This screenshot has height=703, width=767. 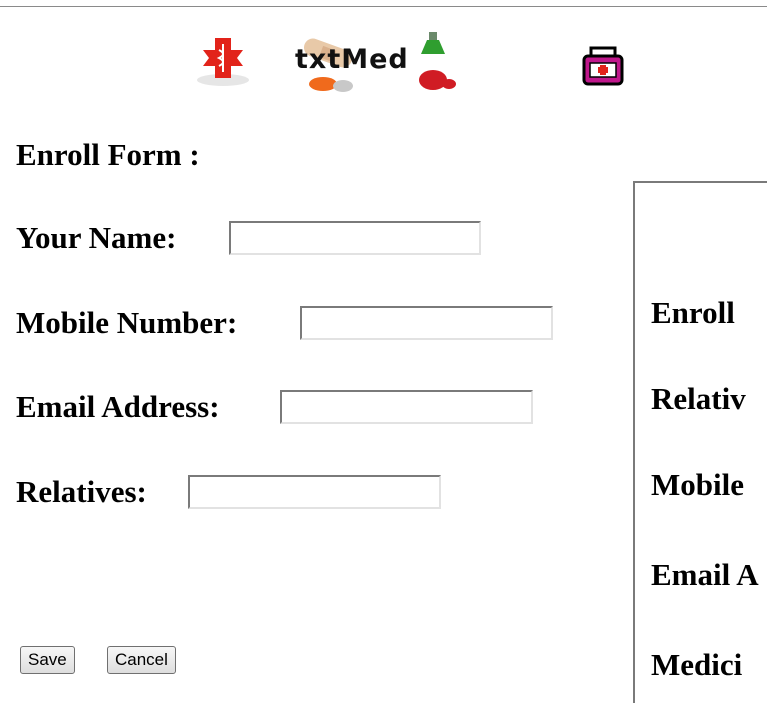 What do you see at coordinates (698, 398) in the screenshot?
I see `panel-relatives-label: Relativ` at bounding box center [698, 398].